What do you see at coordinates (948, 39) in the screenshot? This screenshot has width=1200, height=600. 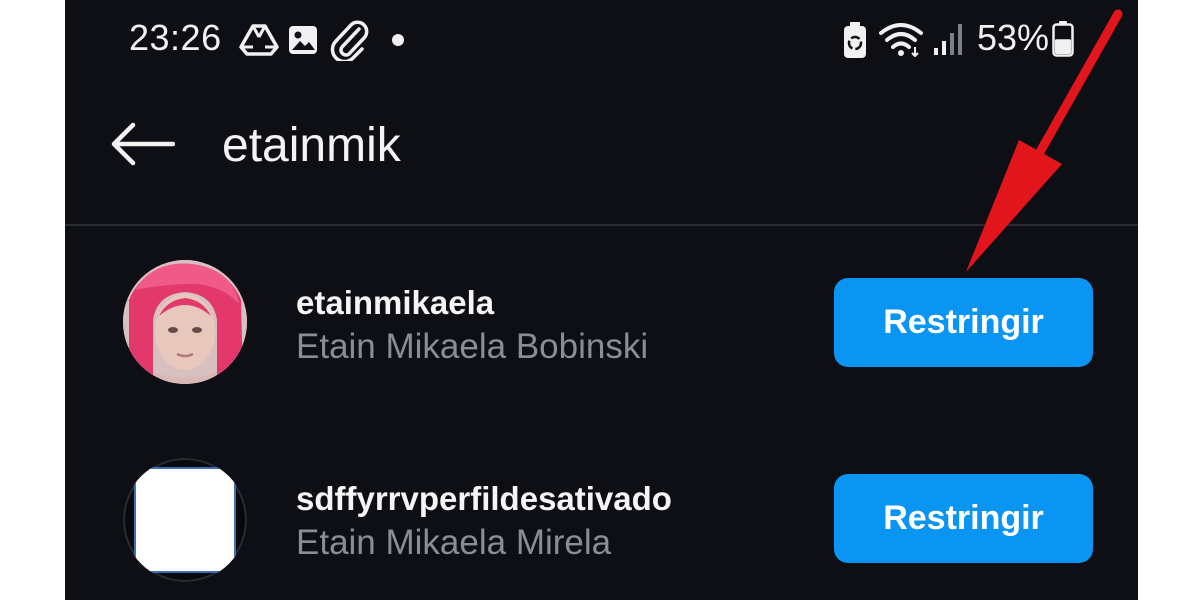 I see `signal-icon` at bounding box center [948, 39].